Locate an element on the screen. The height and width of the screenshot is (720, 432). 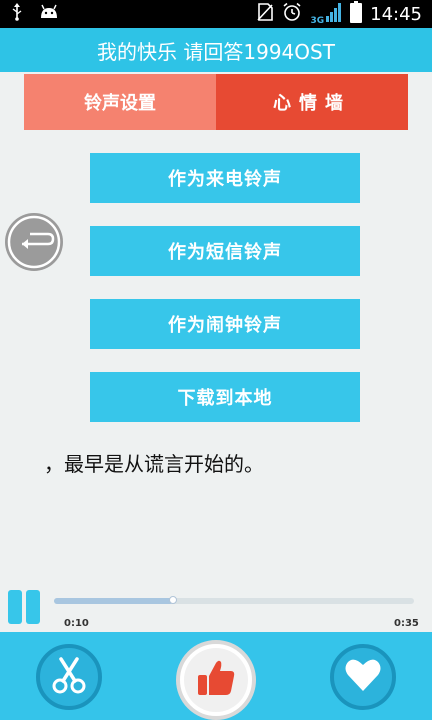
set-alarm-ringtone-button: 作为闹钟铃声 is located at coordinates (225, 324).